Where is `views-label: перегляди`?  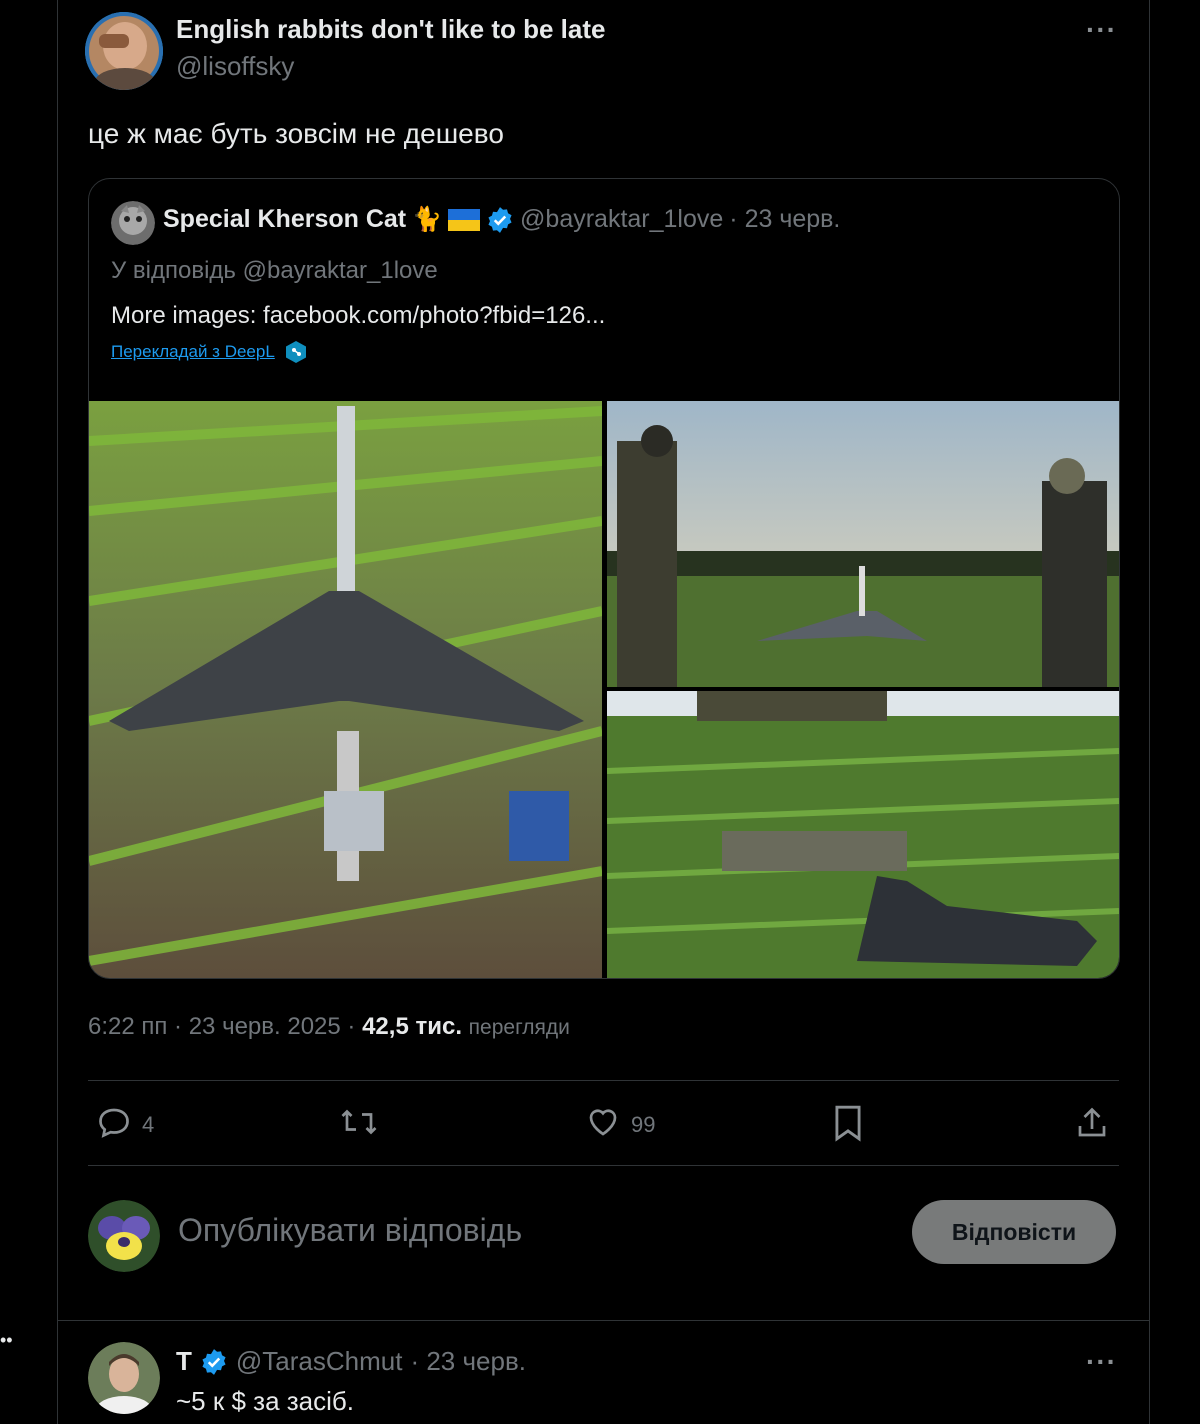
views-label: перегляди is located at coordinates (519, 1027).